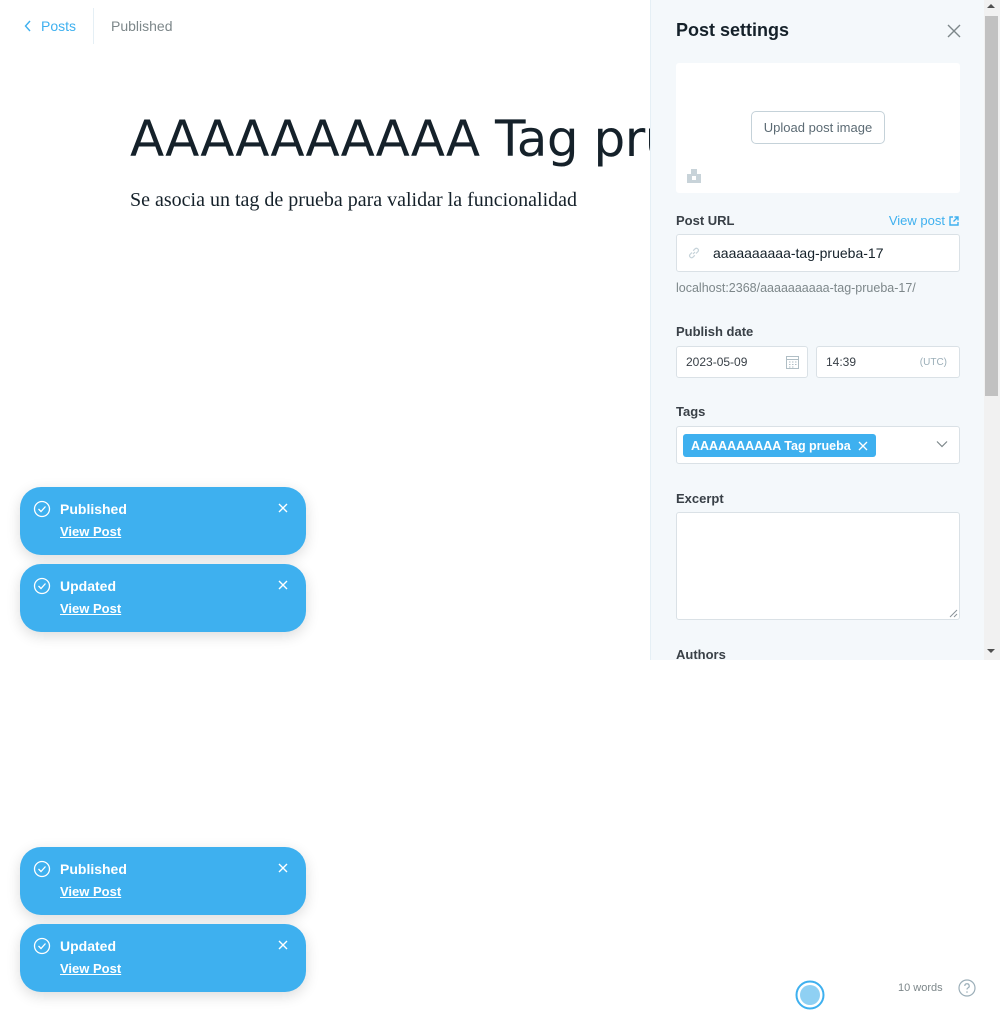  I want to click on view-post-link: View post, so click(924, 220).